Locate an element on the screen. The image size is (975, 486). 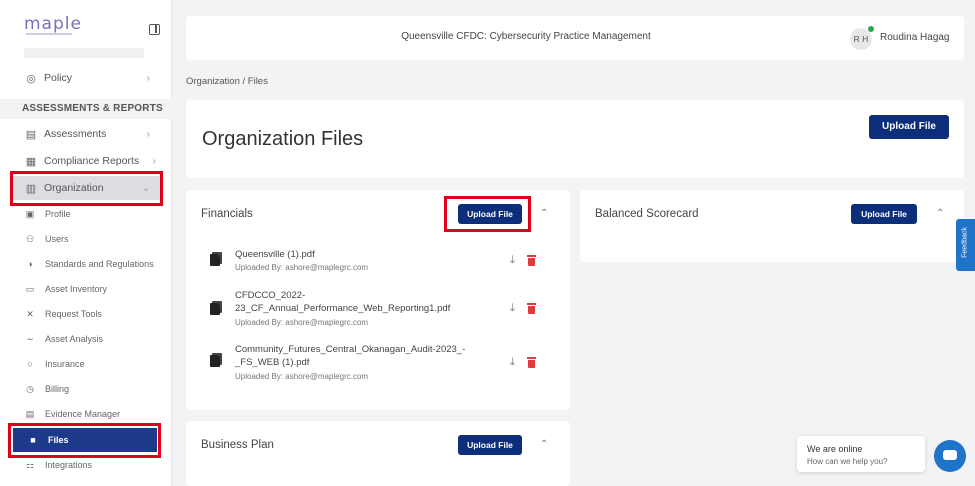
sidebar-subitem-label: Users is located at coordinates (57, 239).